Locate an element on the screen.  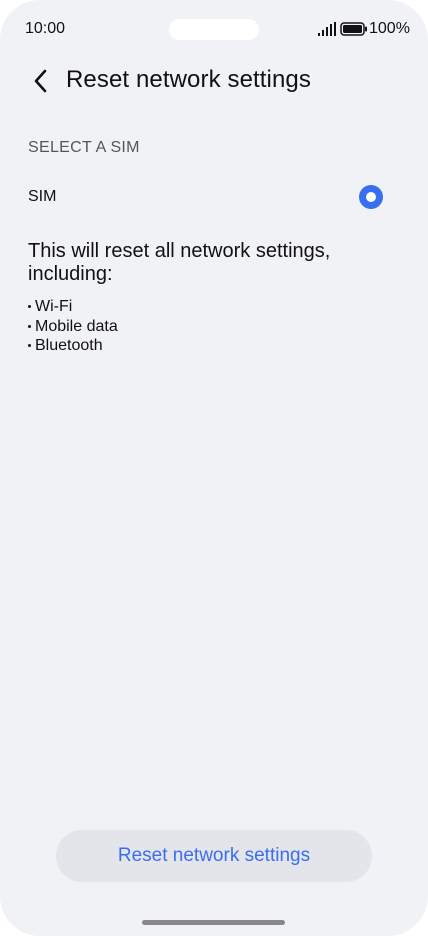
status-bar: 10:00 100% is located at coordinates (214, 29).